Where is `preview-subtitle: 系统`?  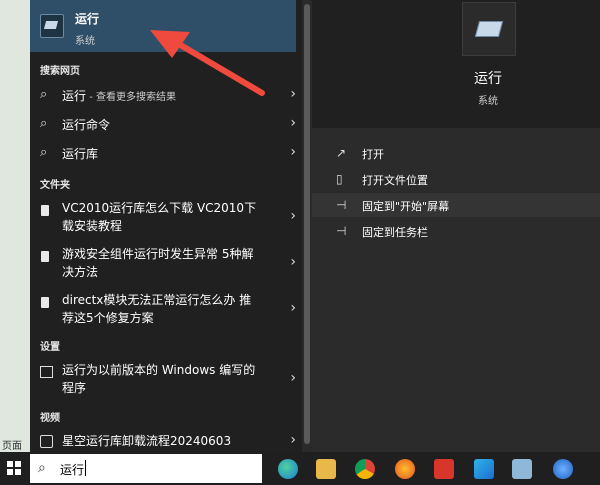 preview-subtitle: 系统 is located at coordinates (488, 101).